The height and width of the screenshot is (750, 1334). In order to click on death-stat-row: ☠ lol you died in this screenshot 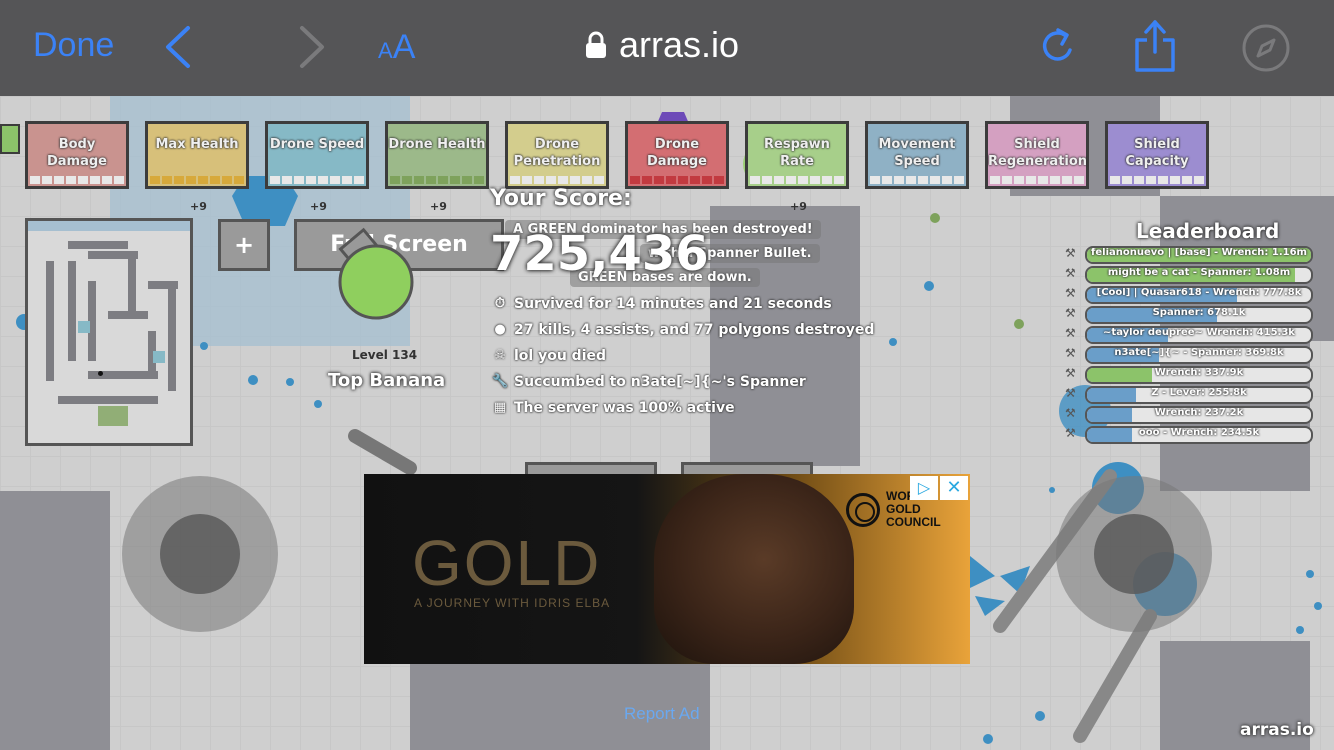, I will do `click(549, 356)`.